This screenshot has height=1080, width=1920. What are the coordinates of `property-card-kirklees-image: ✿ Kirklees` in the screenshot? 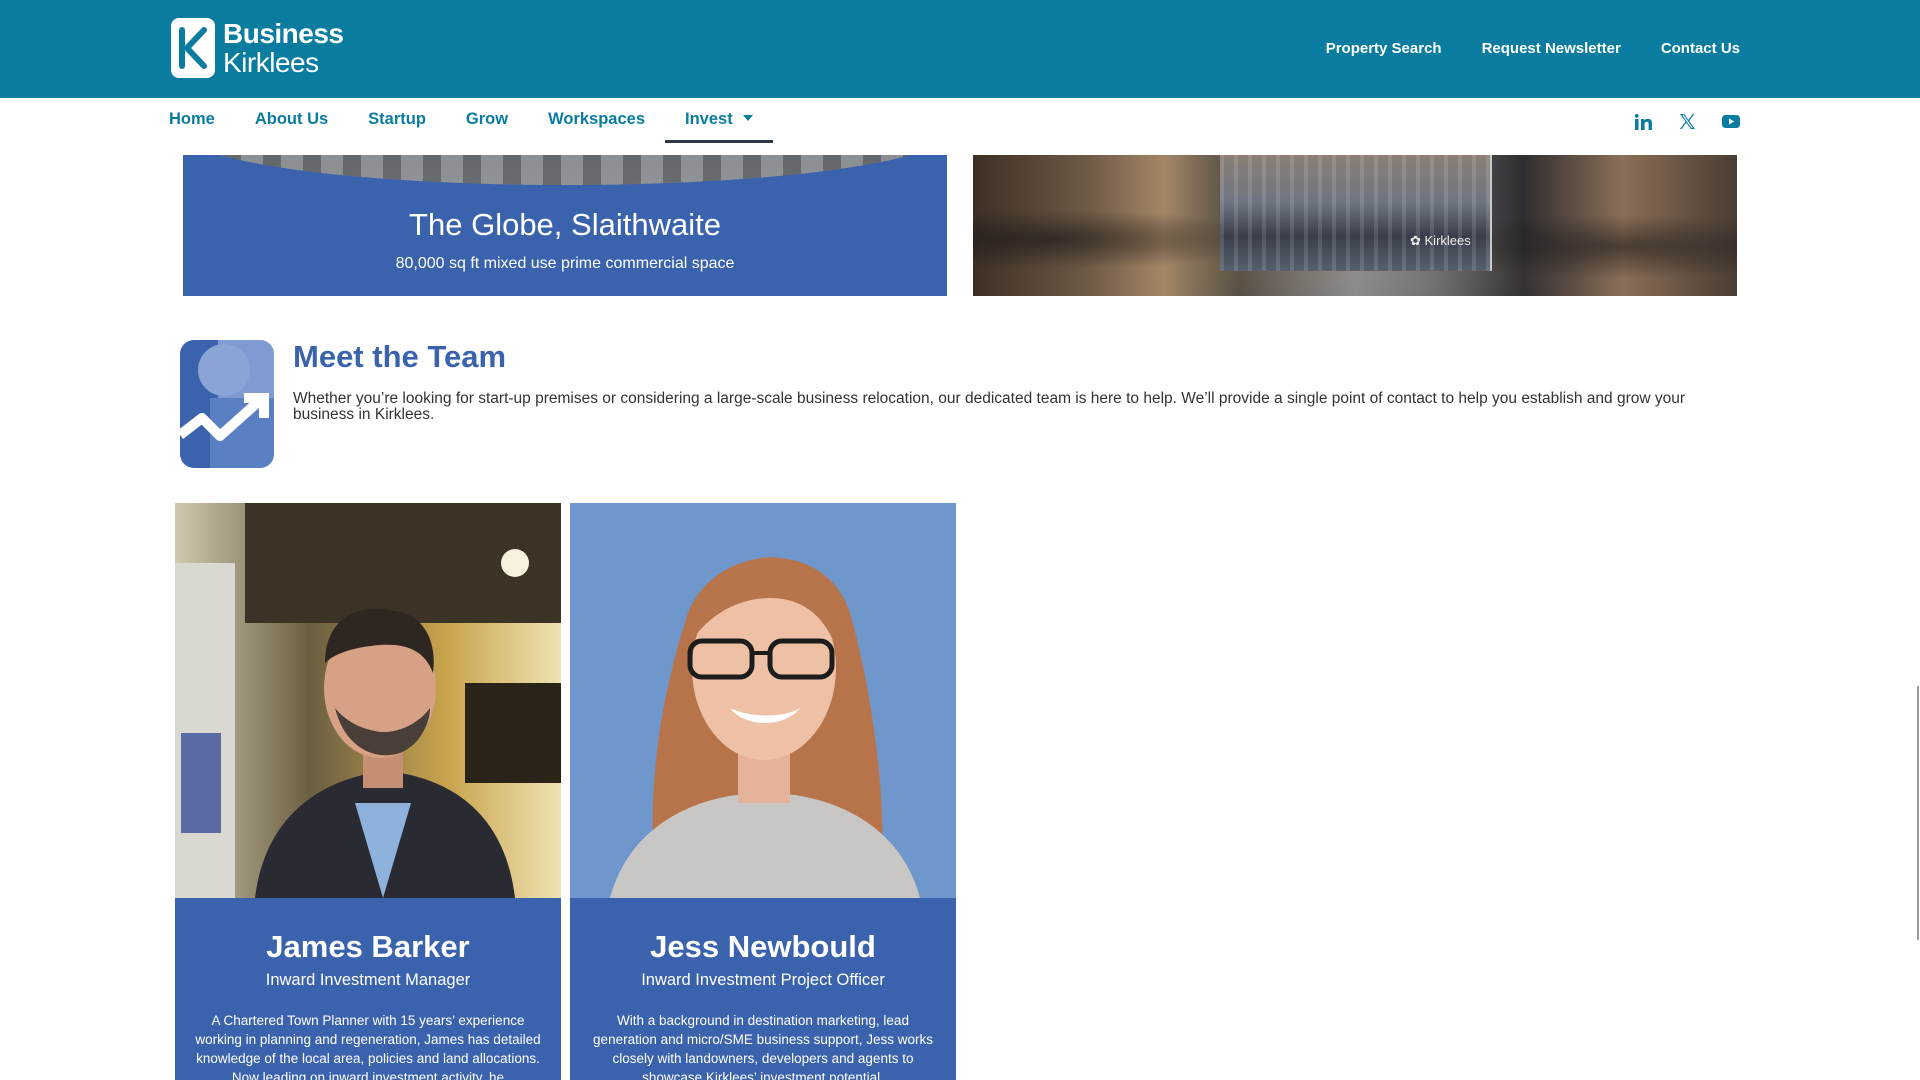 It's located at (1355, 225).